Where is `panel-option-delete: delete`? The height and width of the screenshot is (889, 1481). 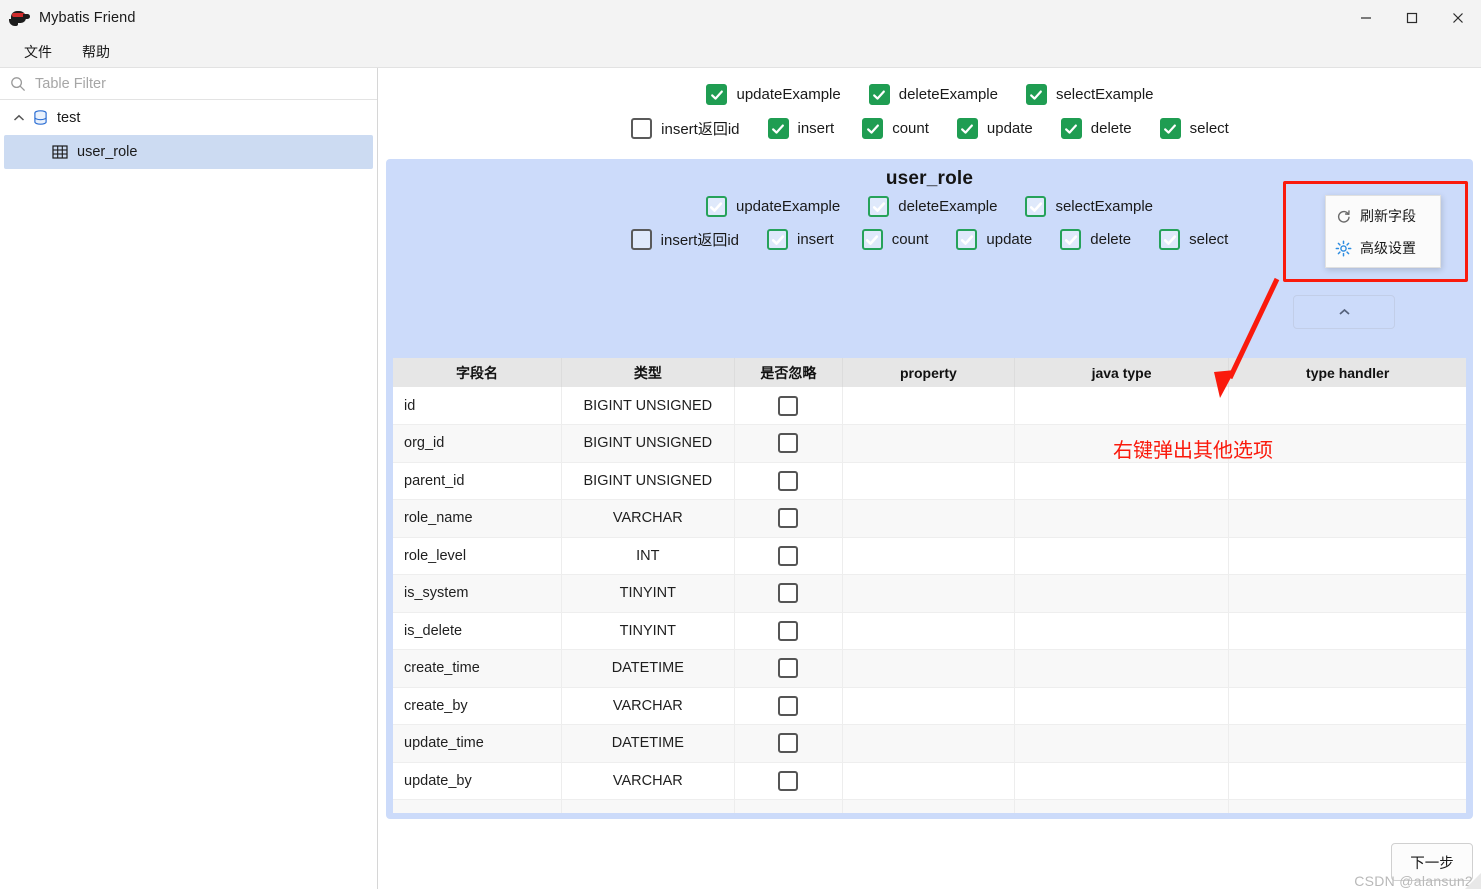
panel-option-delete: delete is located at coordinates (1095, 239).